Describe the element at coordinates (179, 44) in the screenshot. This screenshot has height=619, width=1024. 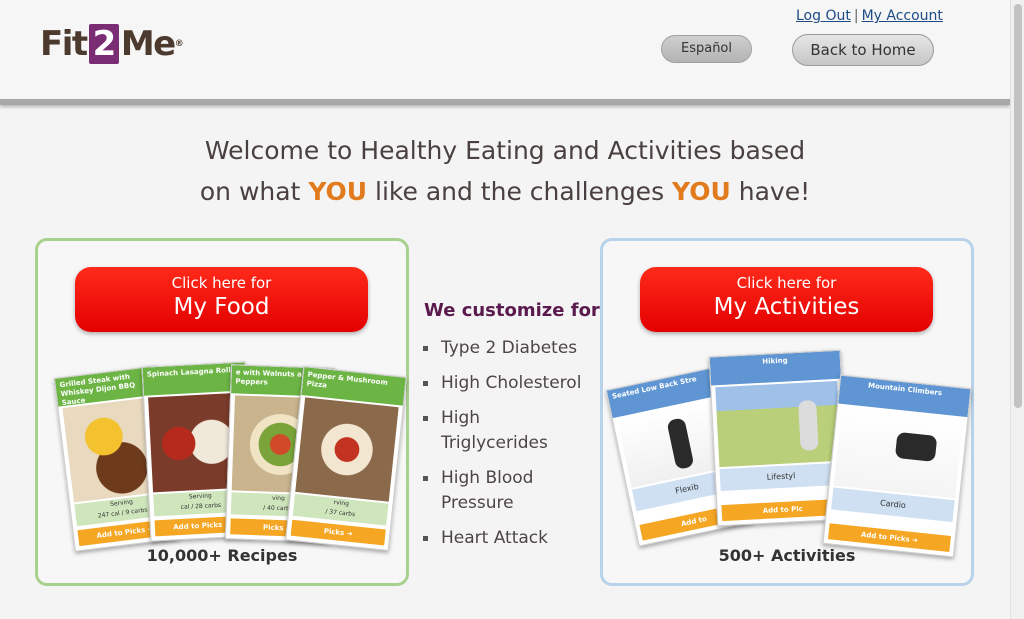
I see `logo-registered-mark: ®` at that location.